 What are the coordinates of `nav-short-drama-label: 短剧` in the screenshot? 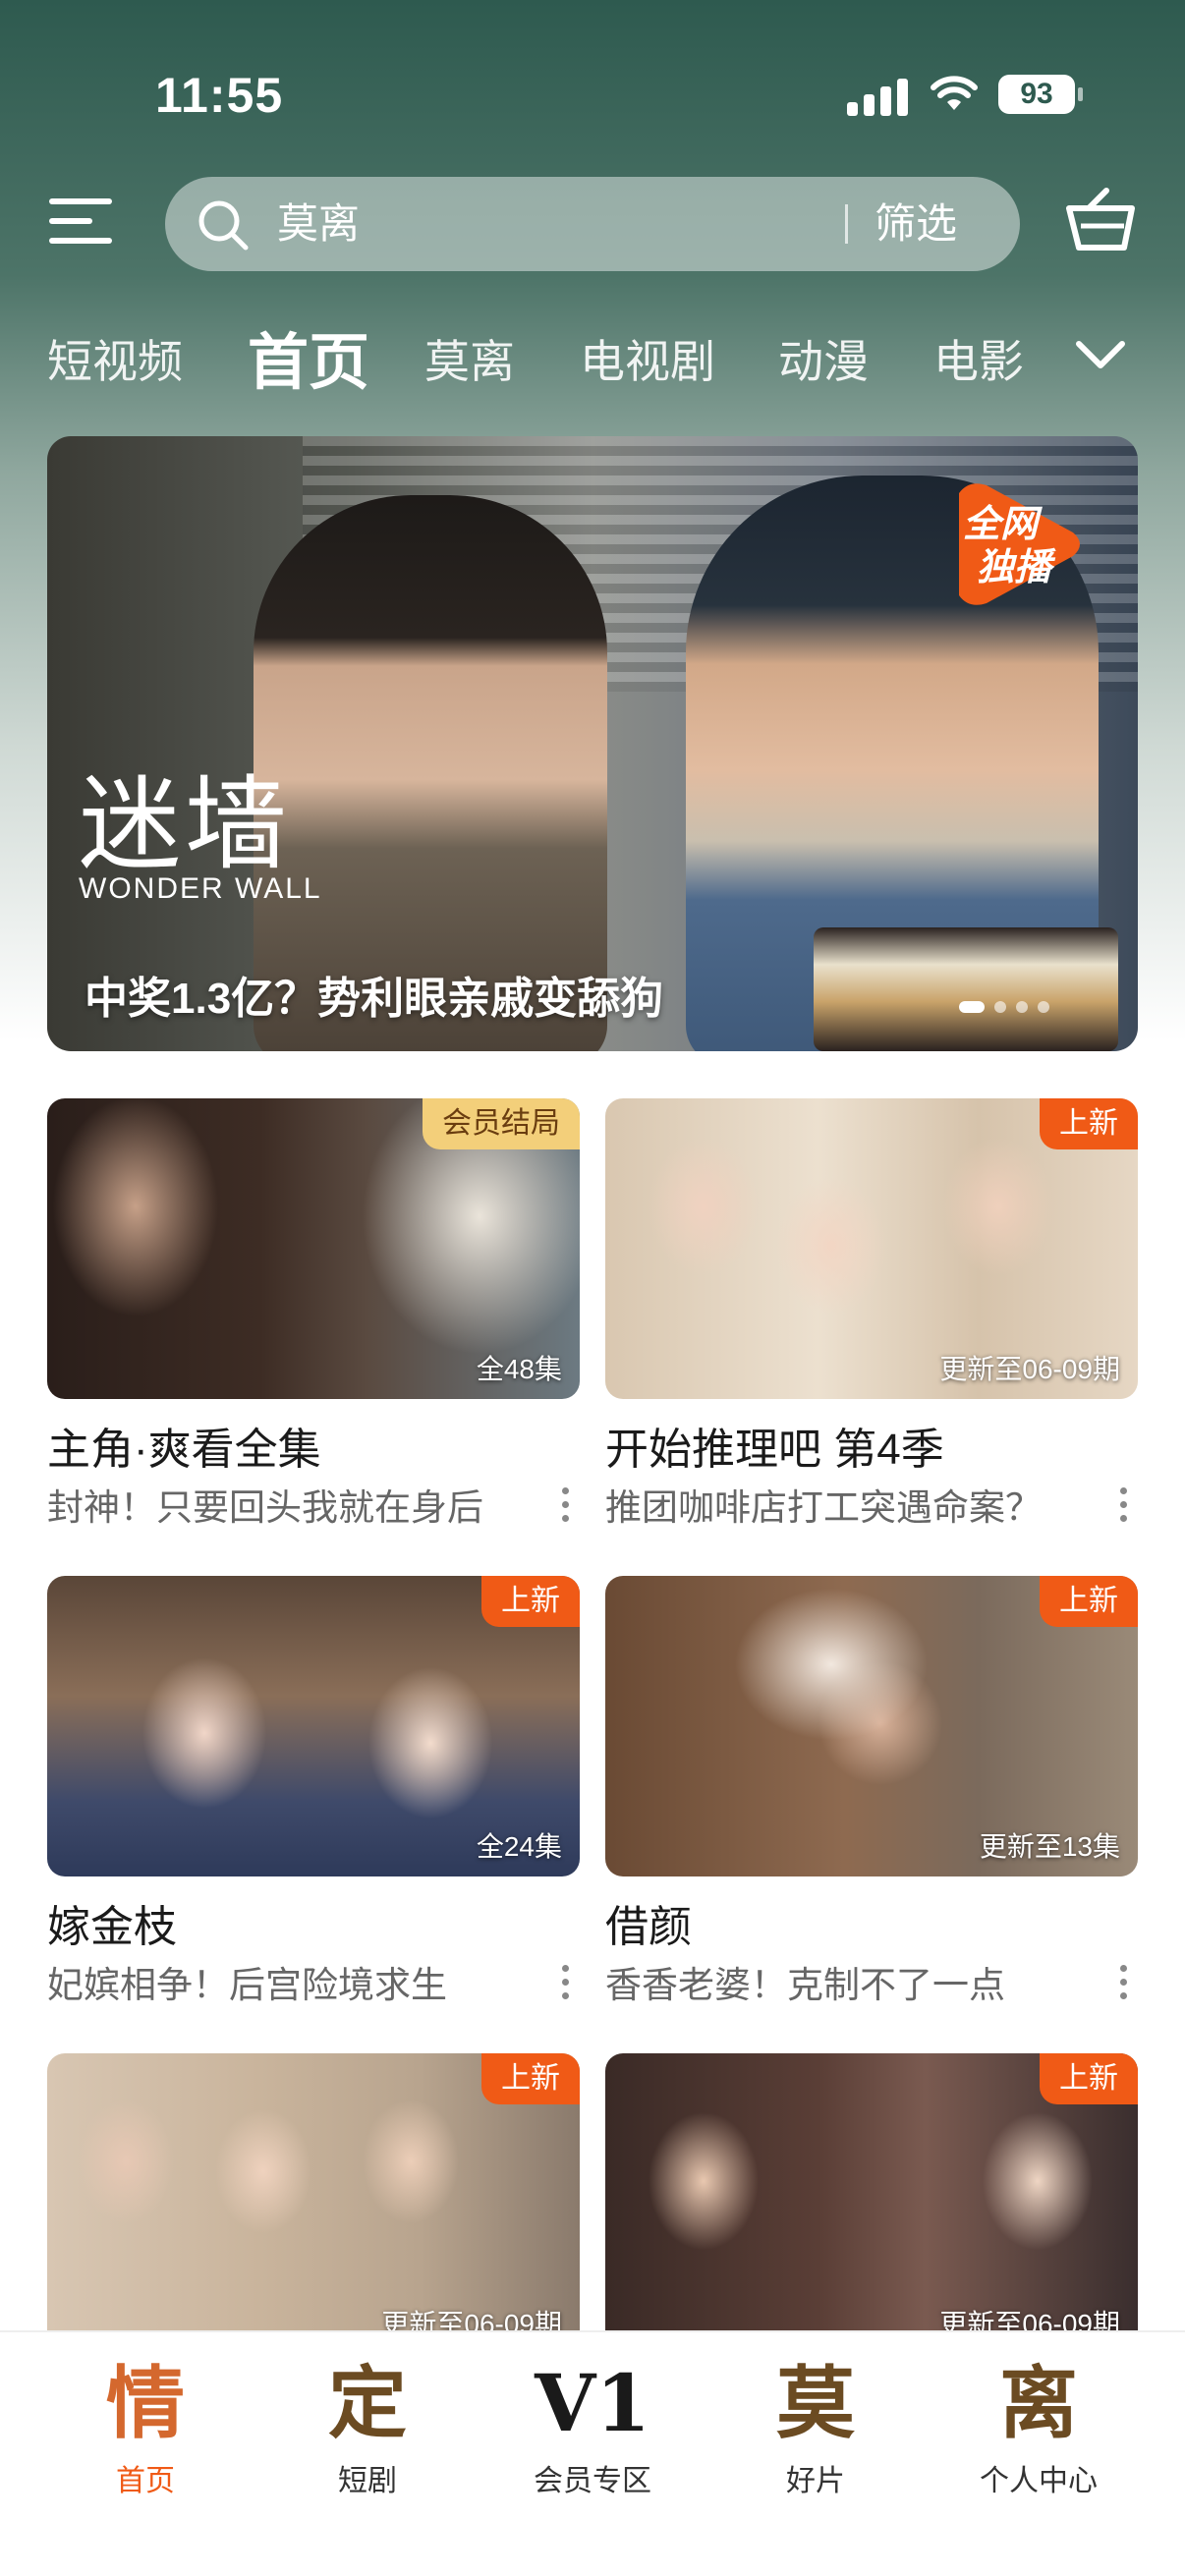 It's located at (368, 2481).